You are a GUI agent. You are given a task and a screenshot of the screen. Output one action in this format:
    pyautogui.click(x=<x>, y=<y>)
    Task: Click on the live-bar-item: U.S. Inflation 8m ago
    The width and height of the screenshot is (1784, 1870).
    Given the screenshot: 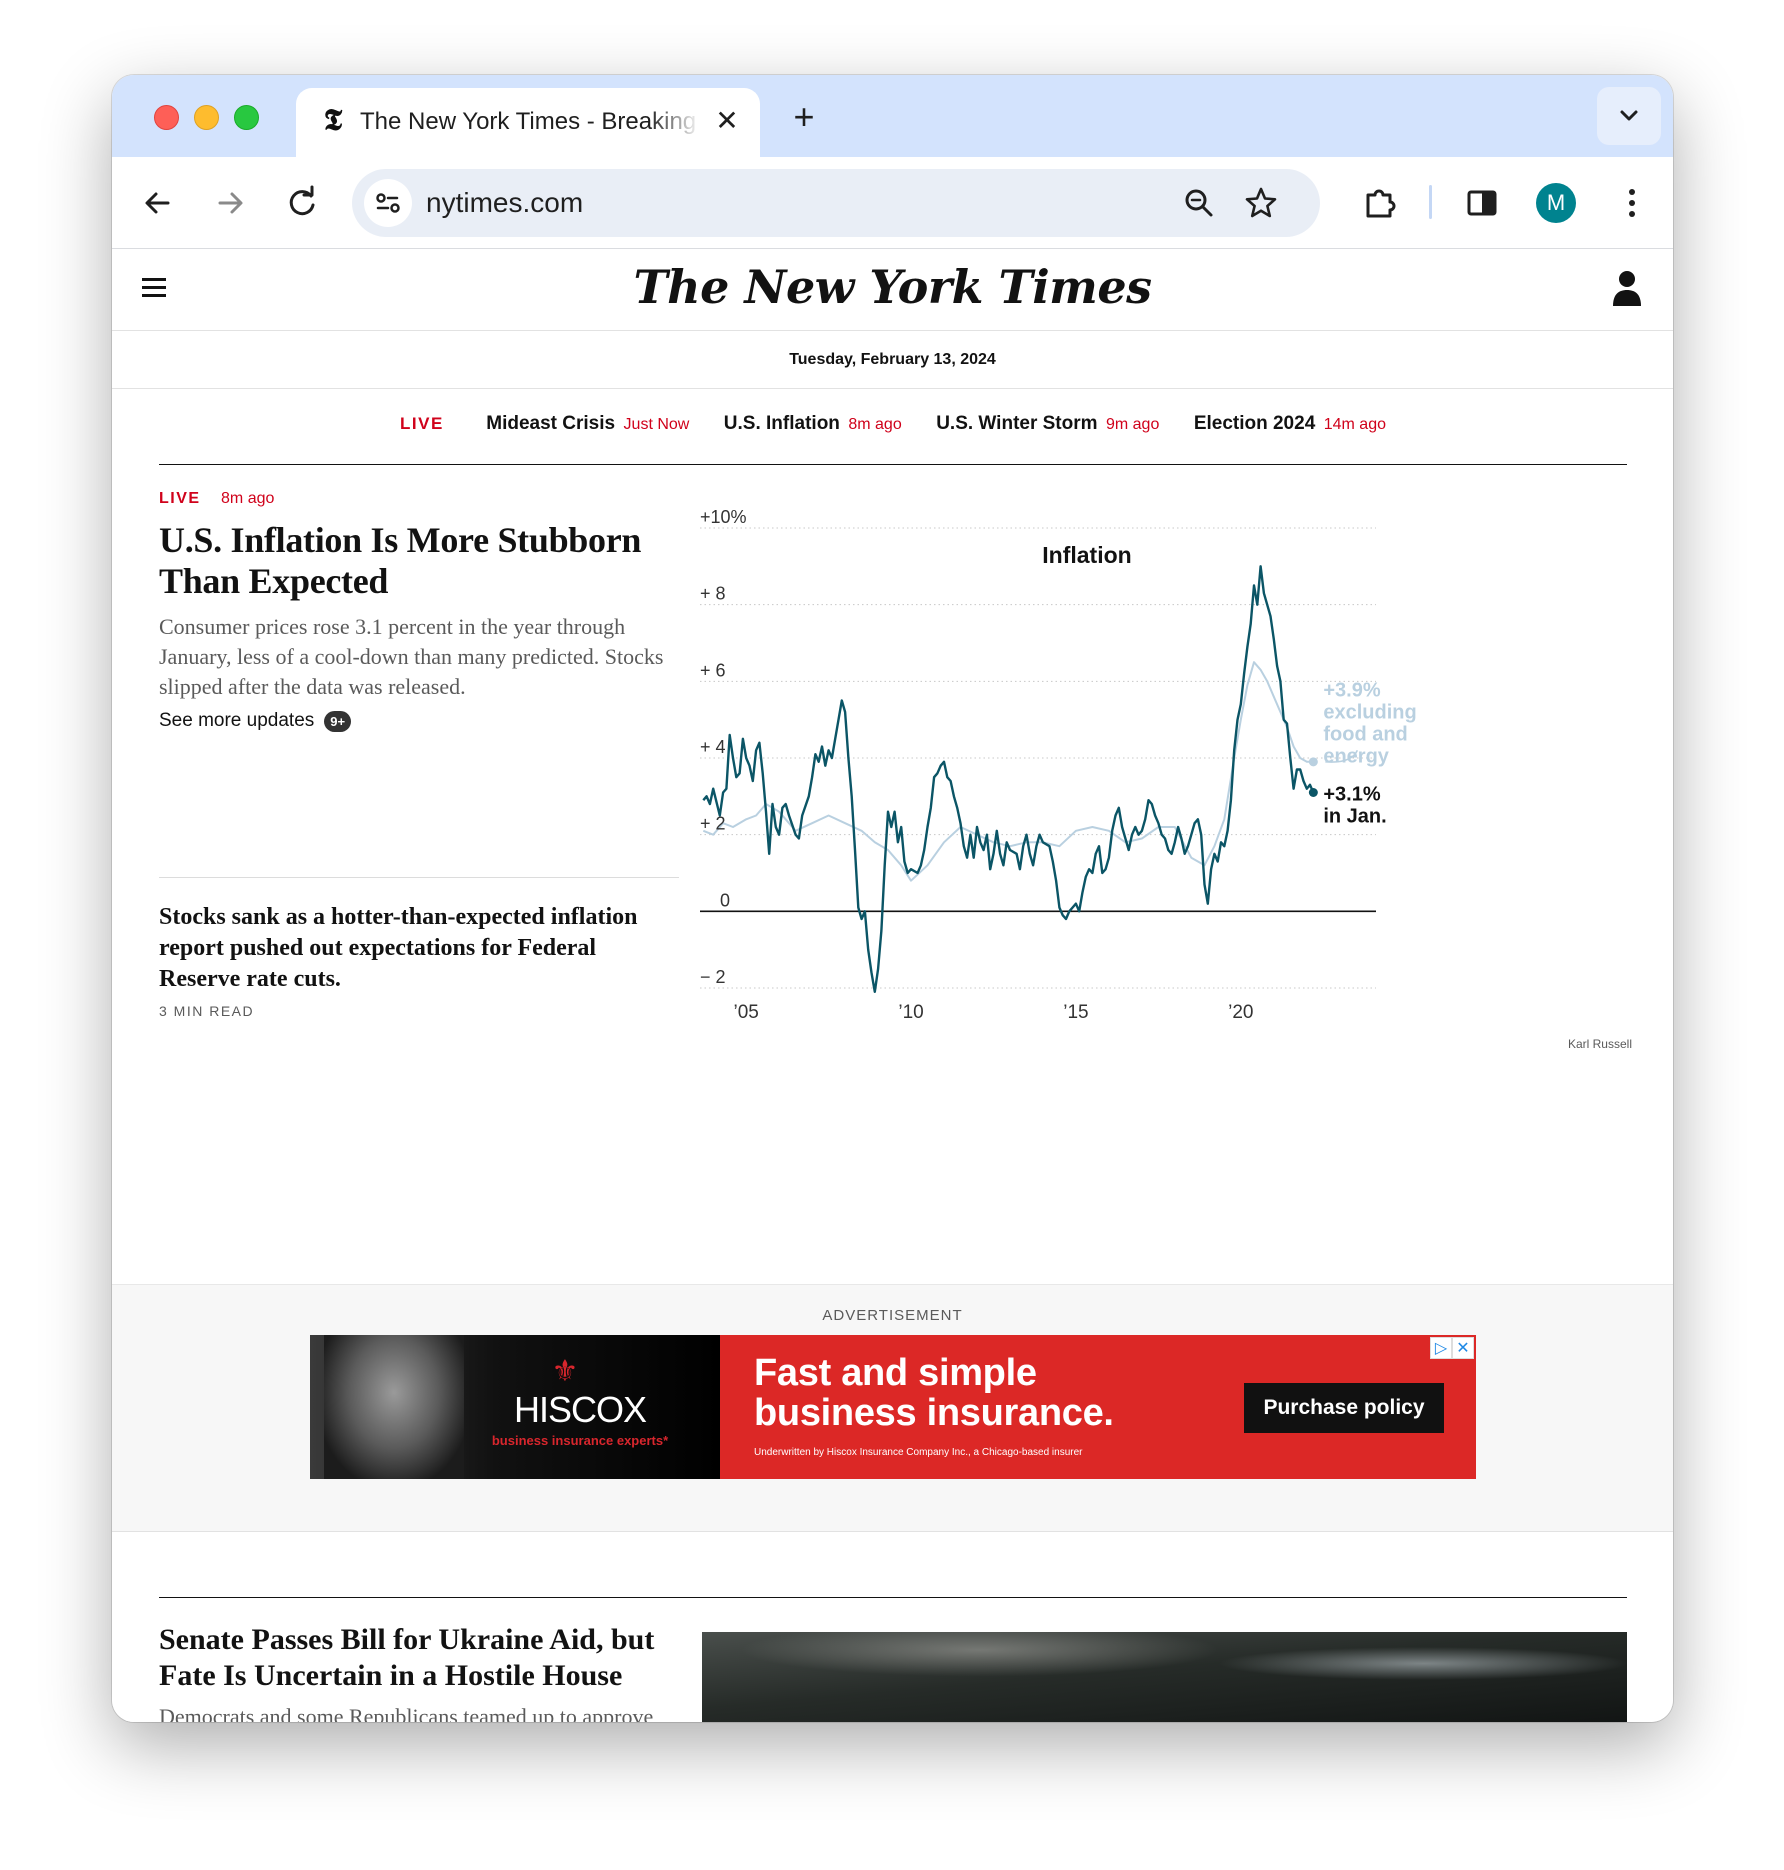 What is the action you would take?
    pyautogui.click(x=813, y=424)
    